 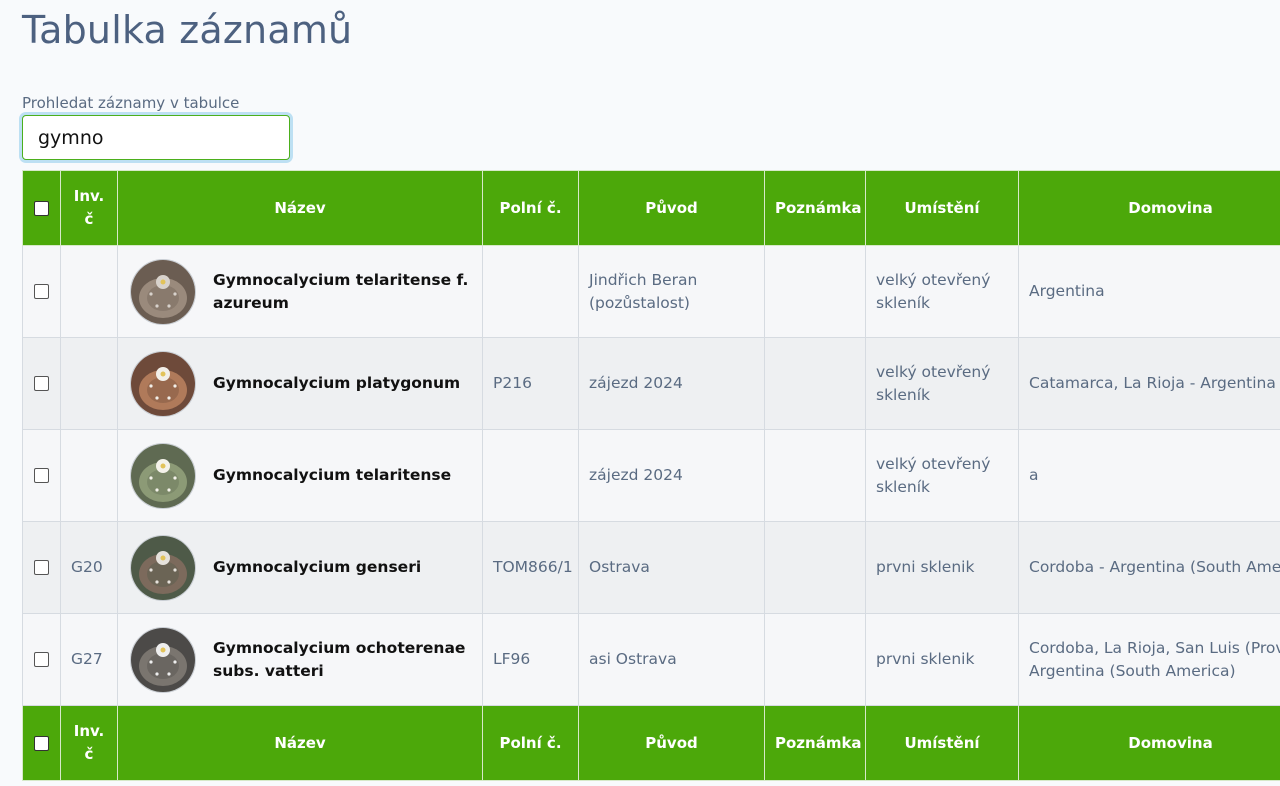 What do you see at coordinates (300, 743) in the screenshot?
I see `footer-header-nazev: Název` at bounding box center [300, 743].